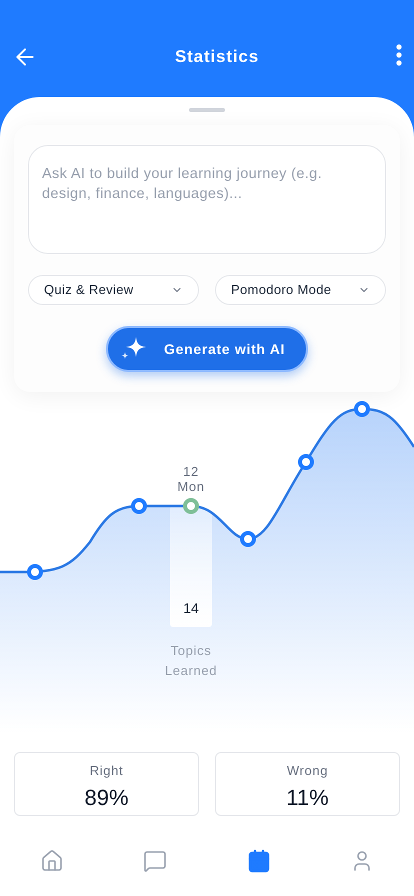  What do you see at coordinates (106, 798) in the screenshot?
I see `stat-value: 89%` at bounding box center [106, 798].